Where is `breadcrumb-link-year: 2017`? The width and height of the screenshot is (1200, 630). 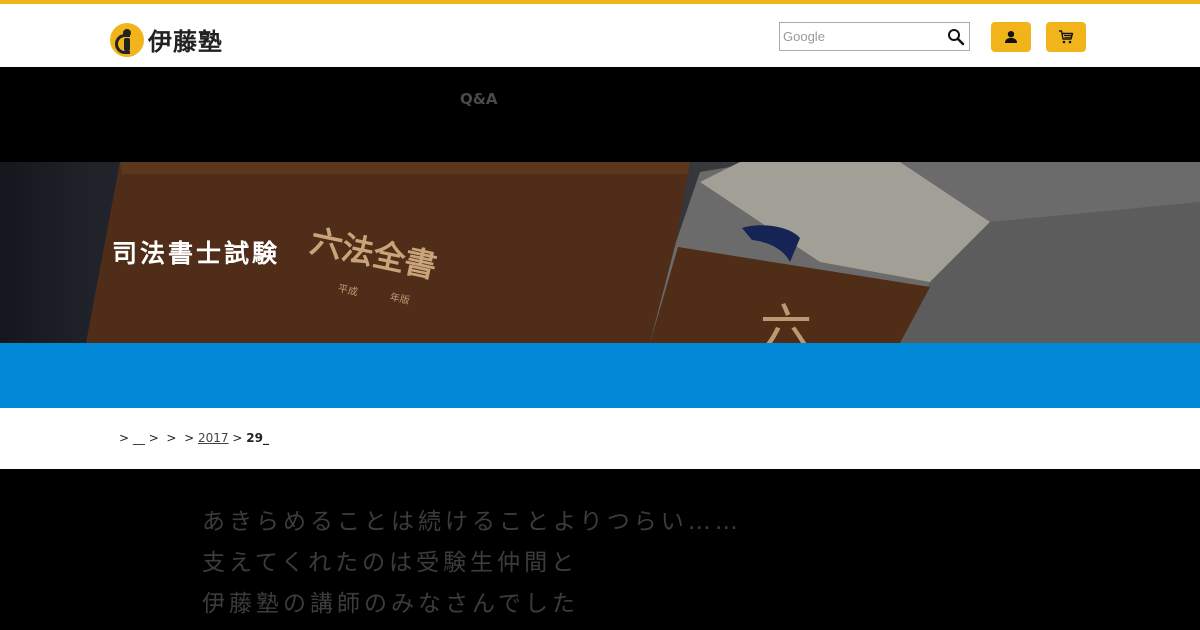
breadcrumb-link-year: 2017 is located at coordinates (213, 438).